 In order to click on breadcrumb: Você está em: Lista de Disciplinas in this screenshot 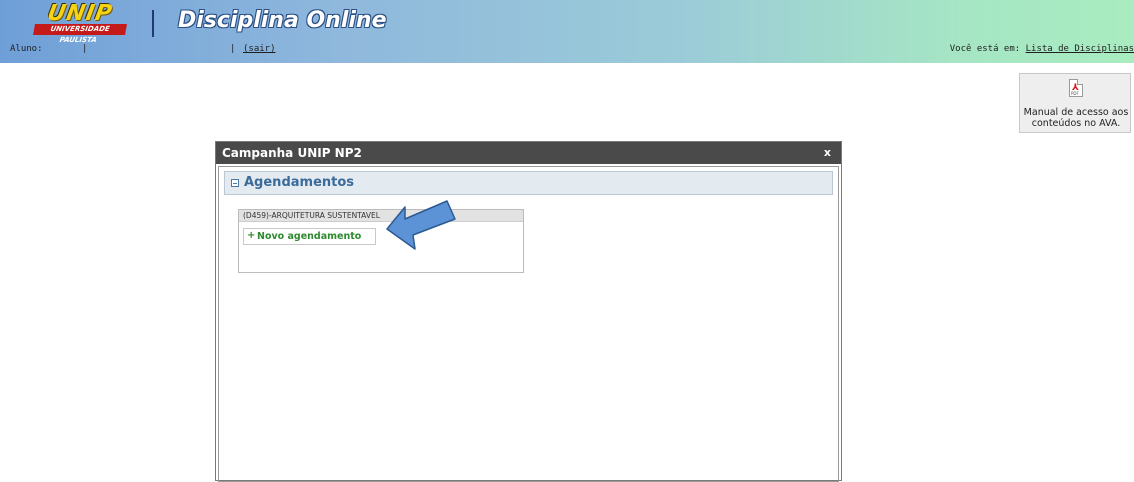, I will do `click(1042, 49)`.